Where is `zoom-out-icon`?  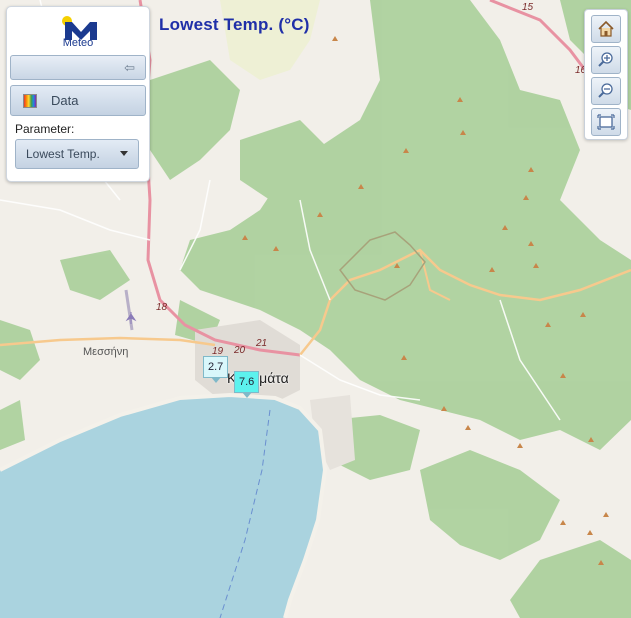 zoom-out-icon is located at coordinates (605, 90).